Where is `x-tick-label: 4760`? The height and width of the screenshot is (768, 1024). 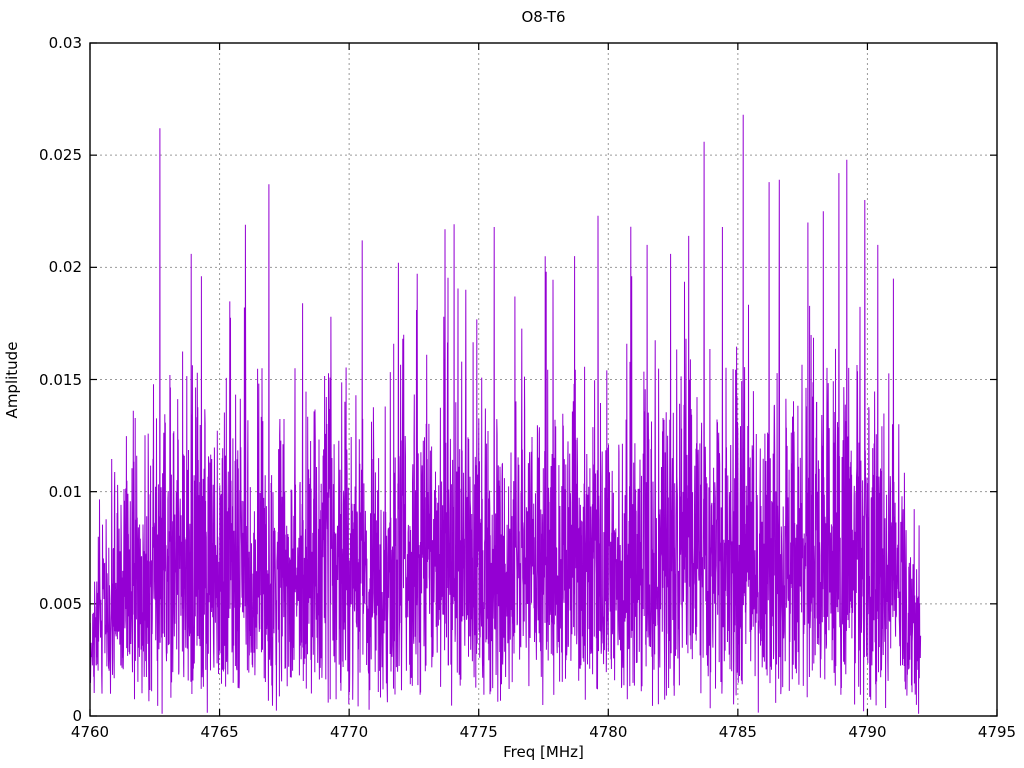
x-tick-label: 4760 is located at coordinates (90, 732).